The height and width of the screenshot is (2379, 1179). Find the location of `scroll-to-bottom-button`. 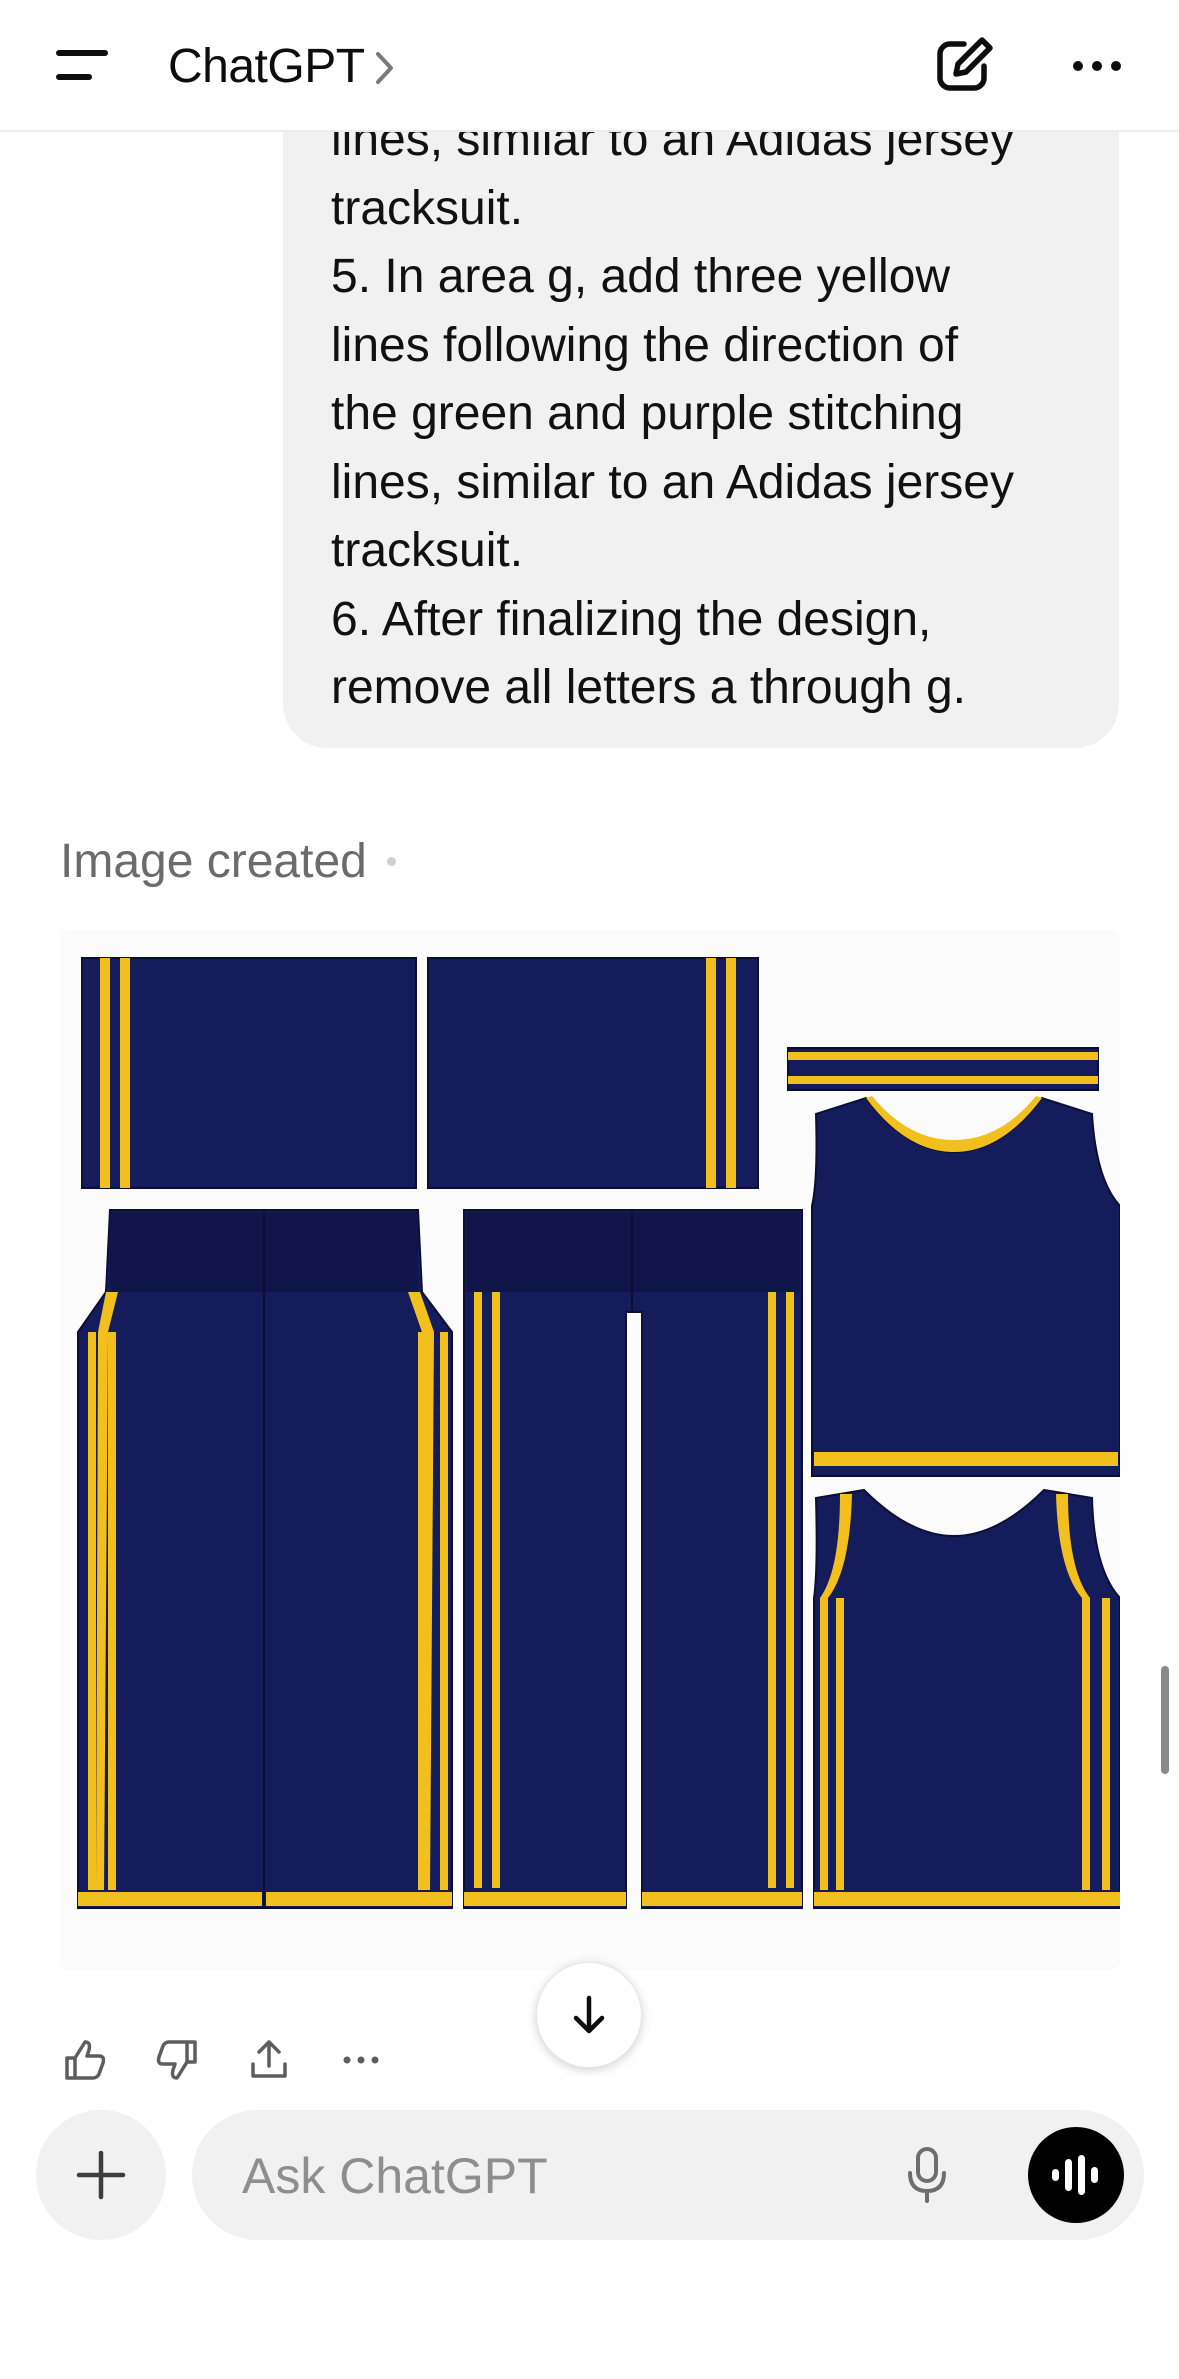

scroll-to-bottom-button is located at coordinates (589, 2015).